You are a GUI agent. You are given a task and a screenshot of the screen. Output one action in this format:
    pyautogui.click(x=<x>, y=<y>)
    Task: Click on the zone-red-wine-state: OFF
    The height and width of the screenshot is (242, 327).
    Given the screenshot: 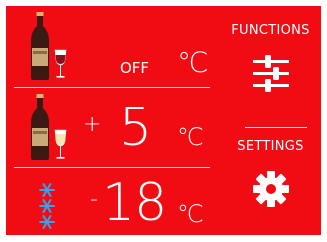 What is the action you would take?
    pyautogui.click(x=135, y=68)
    